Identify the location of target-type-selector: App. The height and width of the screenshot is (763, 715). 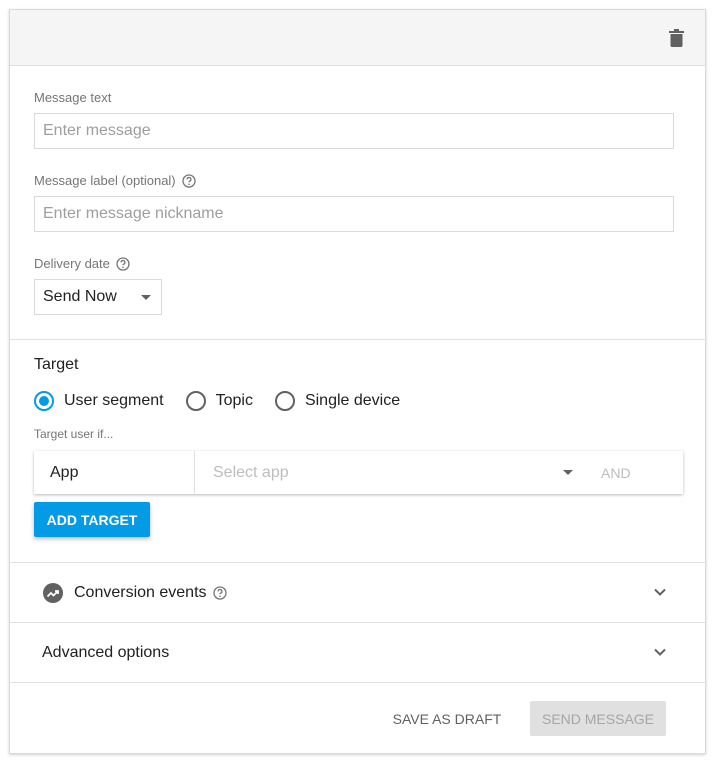
(114, 472).